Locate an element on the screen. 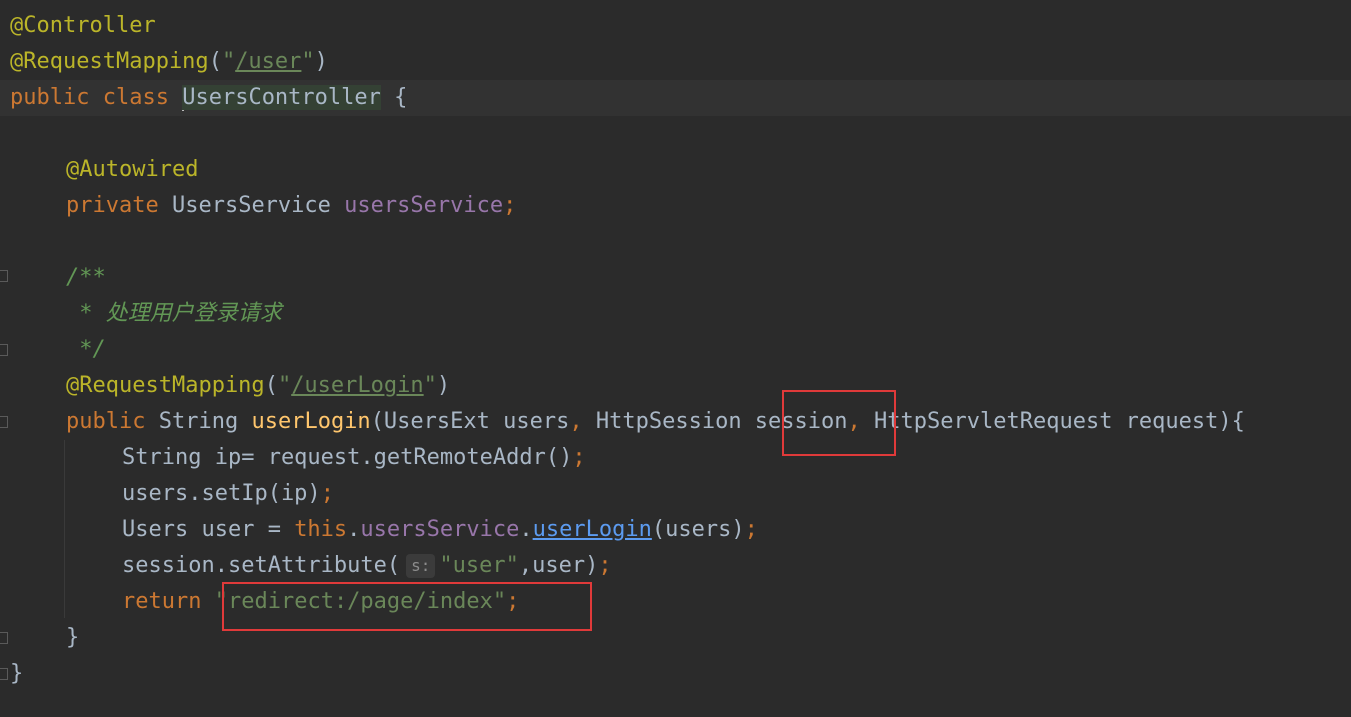  args: (users) is located at coordinates (698, 529).